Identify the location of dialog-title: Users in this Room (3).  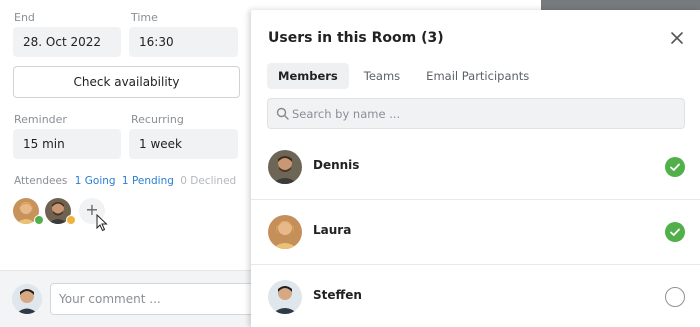
(356, 38).